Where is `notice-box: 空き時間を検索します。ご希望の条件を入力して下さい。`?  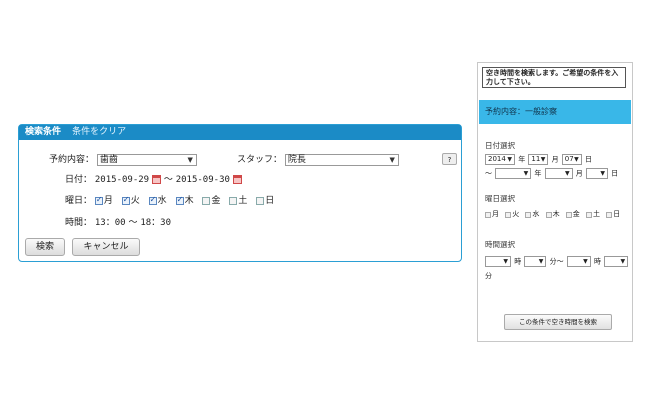 notice-box: 空き時間を検索します。ご希望の条件を入力して下さい。 is located at coordinates (554, 77).